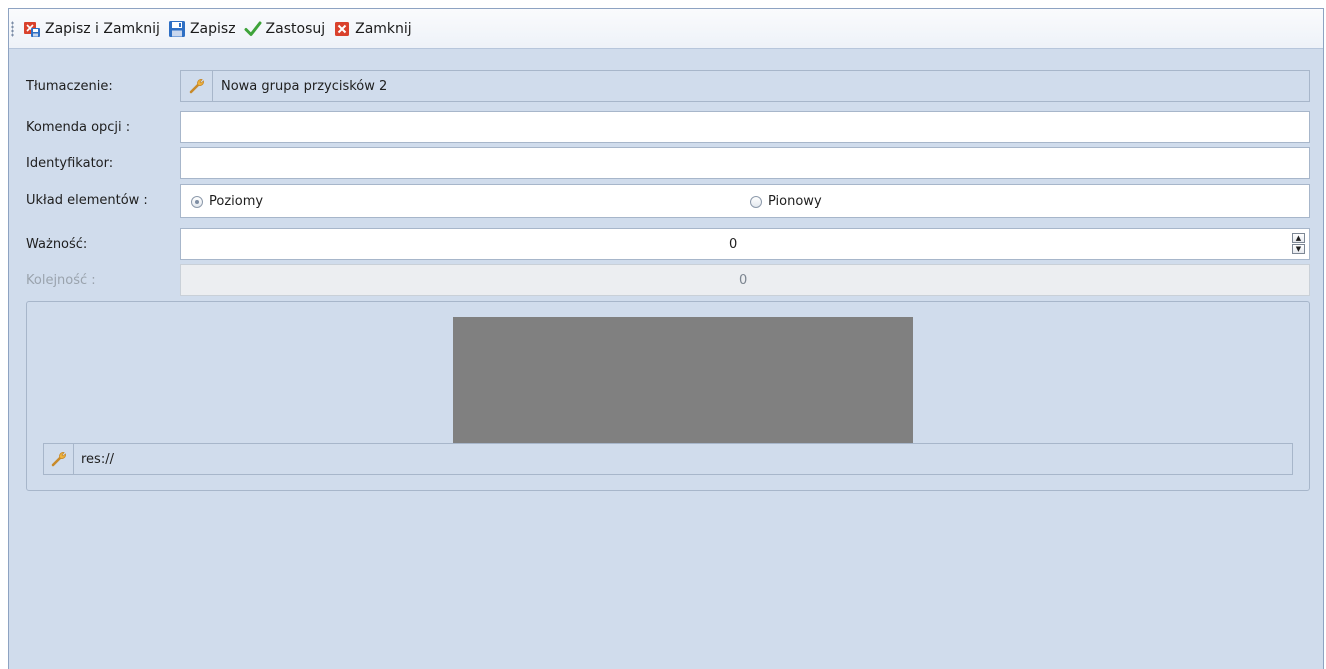 The image size is (1326, 669). I want to click on save-and-close-icon, so click(32, 29).